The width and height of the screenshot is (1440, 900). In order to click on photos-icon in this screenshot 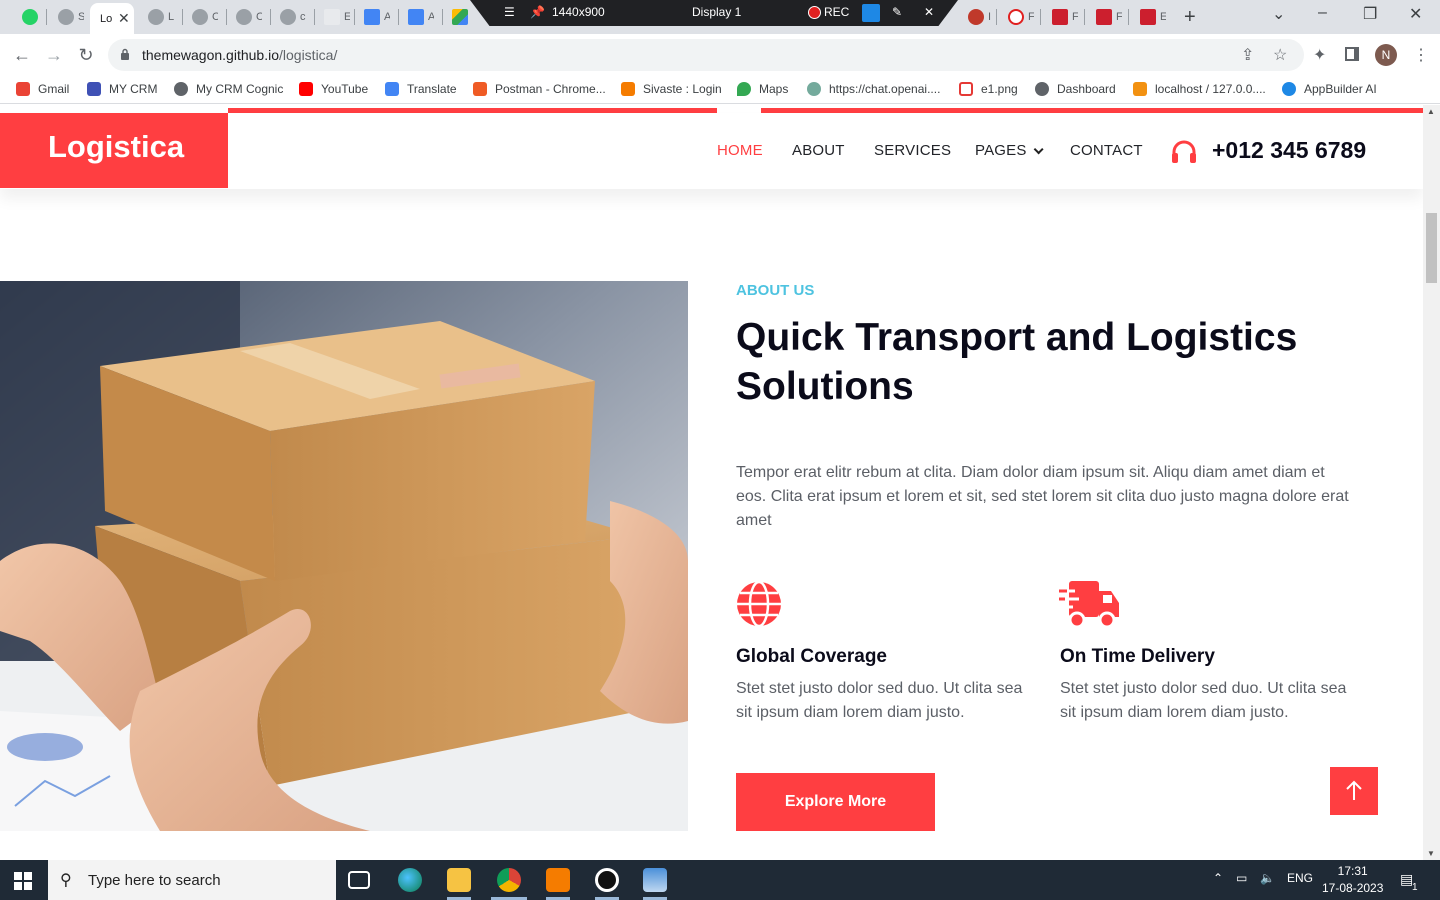, I will do `click(655, 880)`.